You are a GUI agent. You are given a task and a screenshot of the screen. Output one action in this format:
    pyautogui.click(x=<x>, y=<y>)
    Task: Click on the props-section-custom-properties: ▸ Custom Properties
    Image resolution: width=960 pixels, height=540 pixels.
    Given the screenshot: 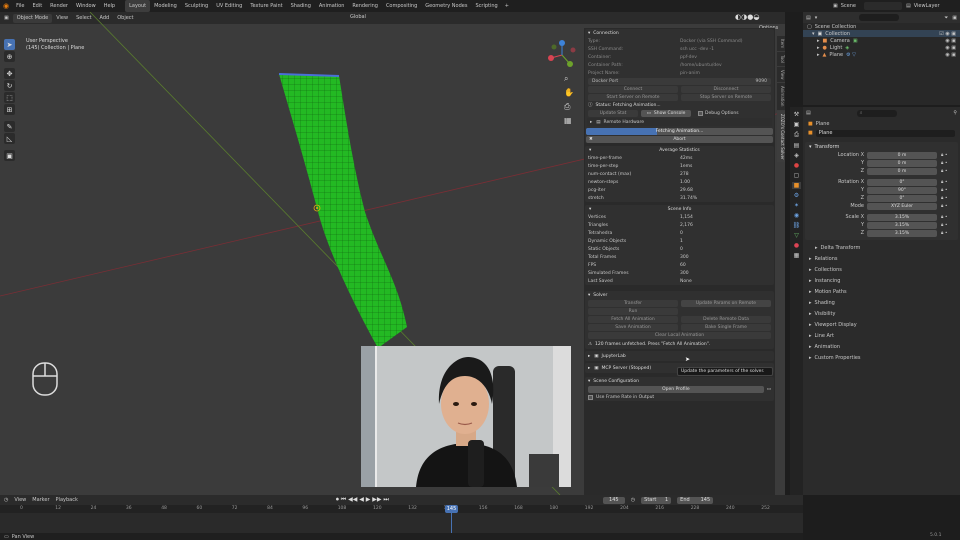 What is the action you would take?
    pyautogui.click(x=881, y=357)
    